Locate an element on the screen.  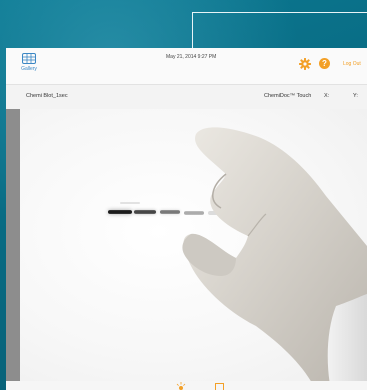
side-panel-strip is located at coordinates (13, 249).